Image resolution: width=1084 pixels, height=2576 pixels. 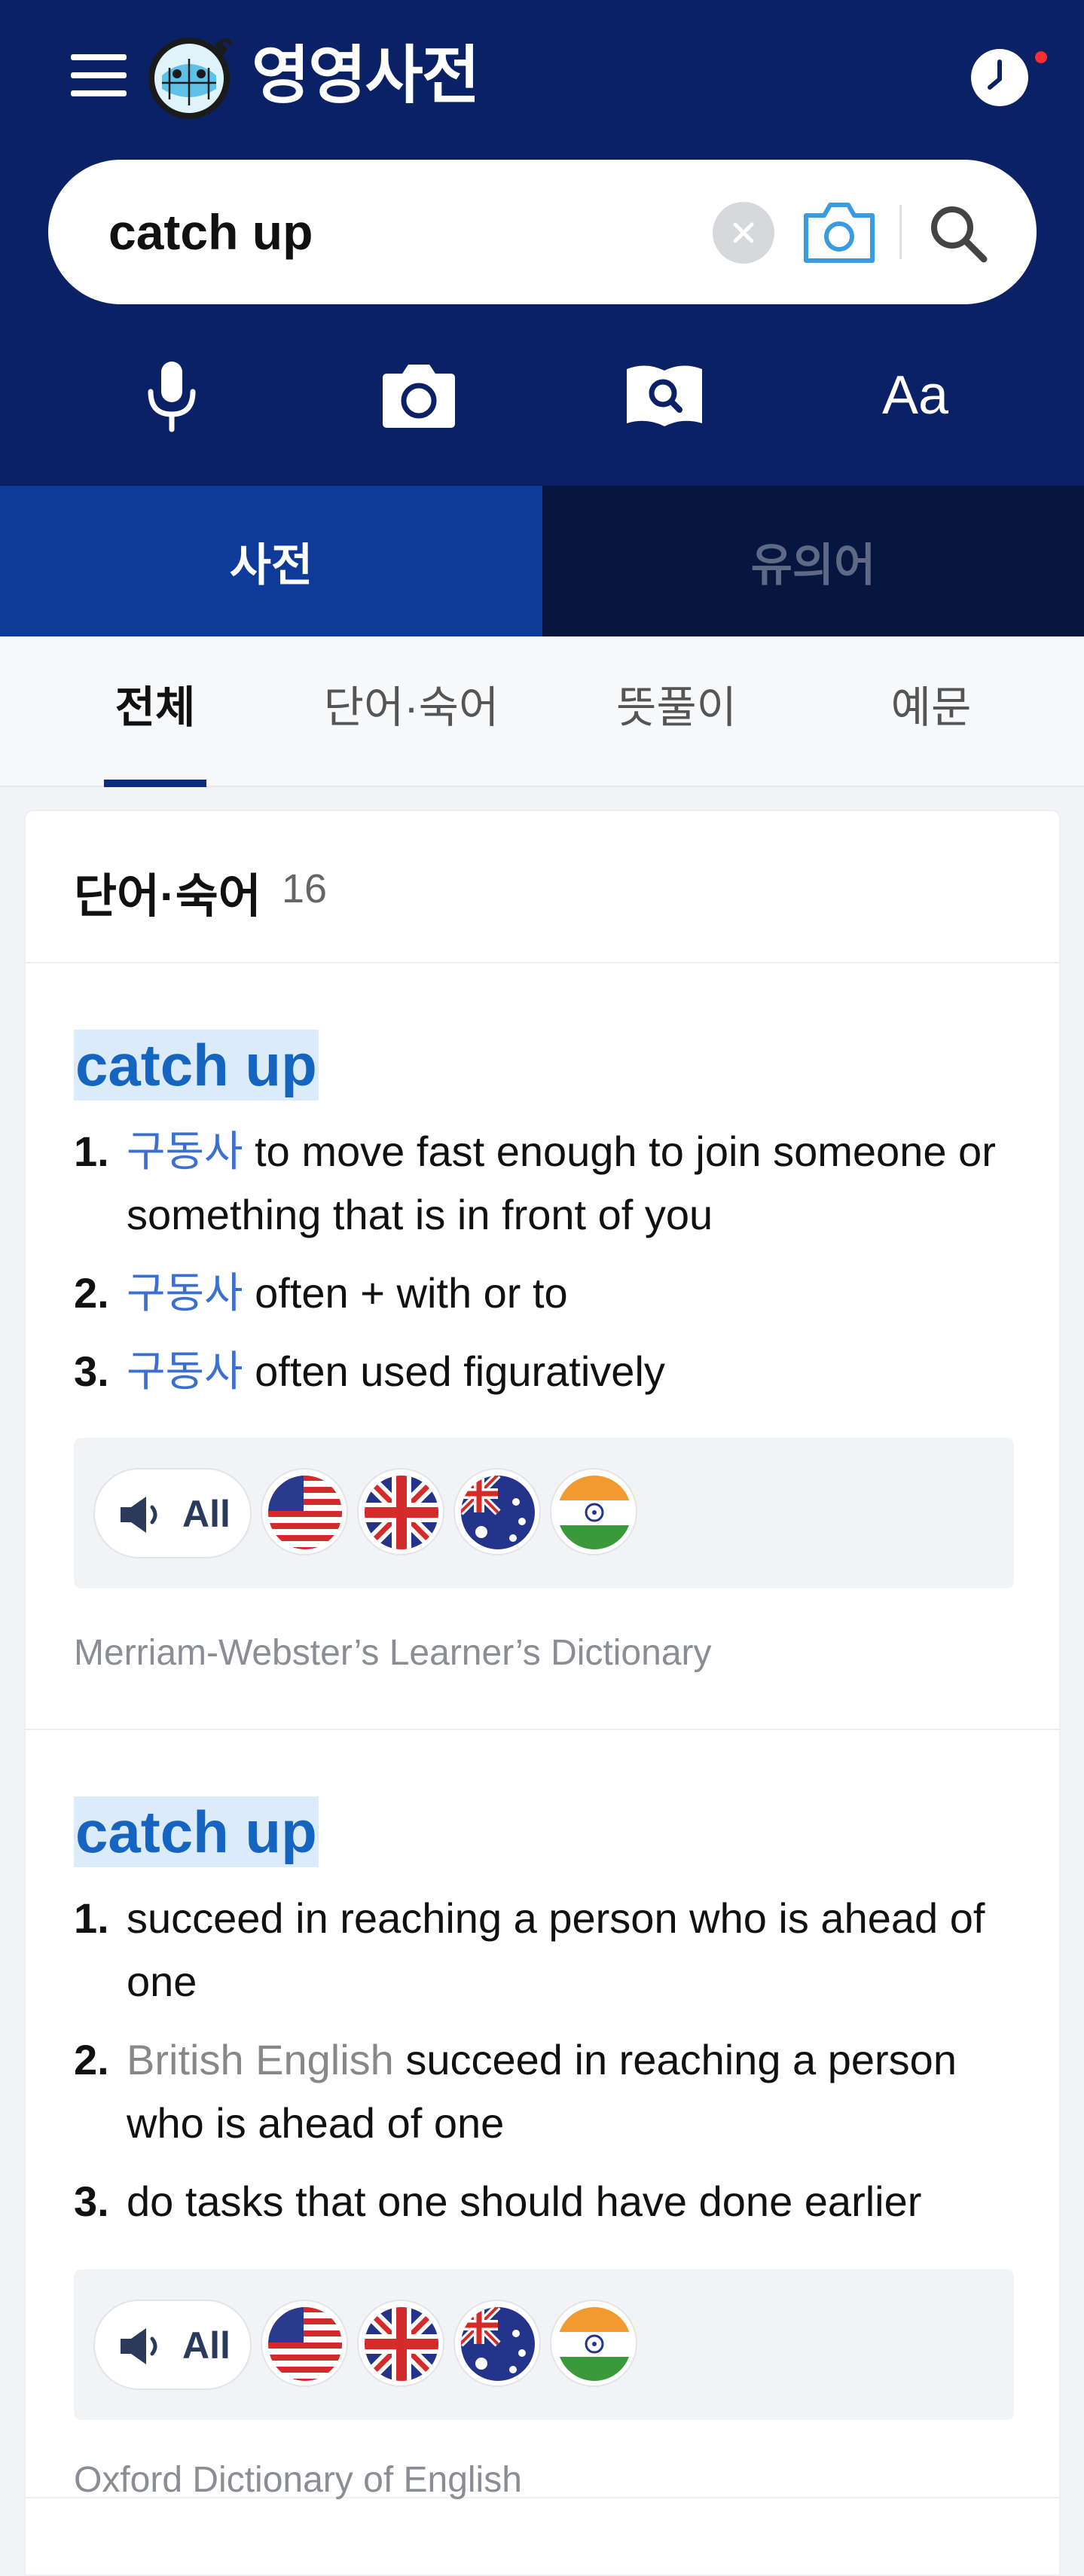 What do you see at coordinates (271, 561) in the screenshot?
I see `tab-dictionary: 사전` at bounding box center [271, 561].